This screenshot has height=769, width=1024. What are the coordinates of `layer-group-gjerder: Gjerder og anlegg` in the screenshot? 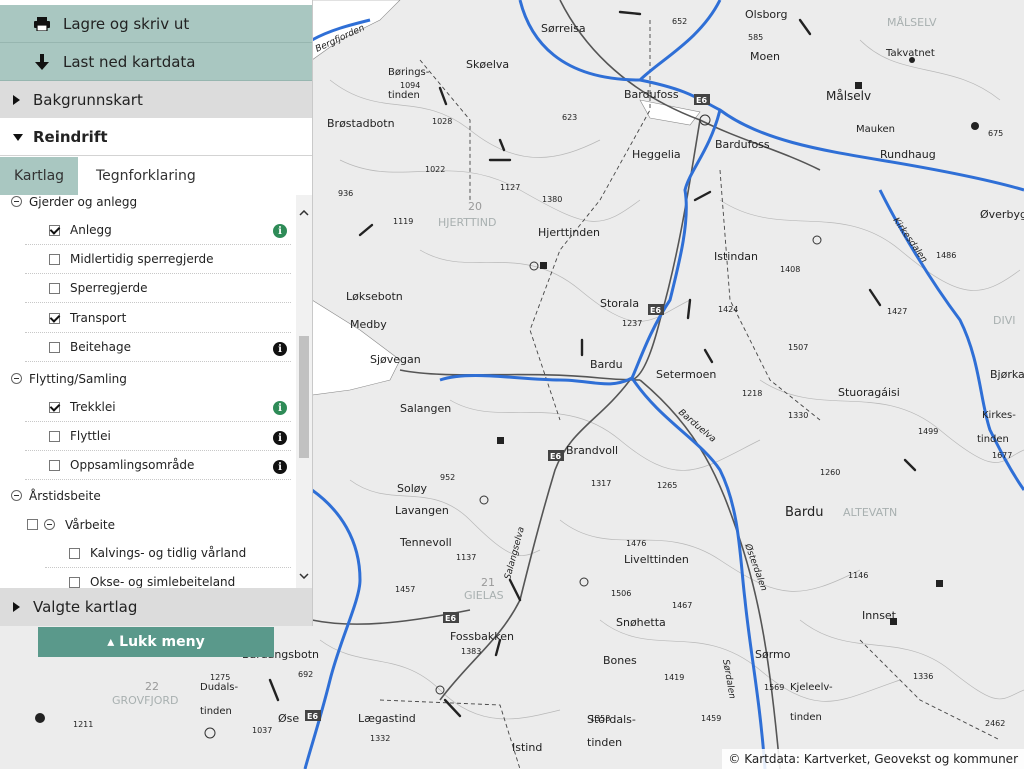 It's located at (151, 205).